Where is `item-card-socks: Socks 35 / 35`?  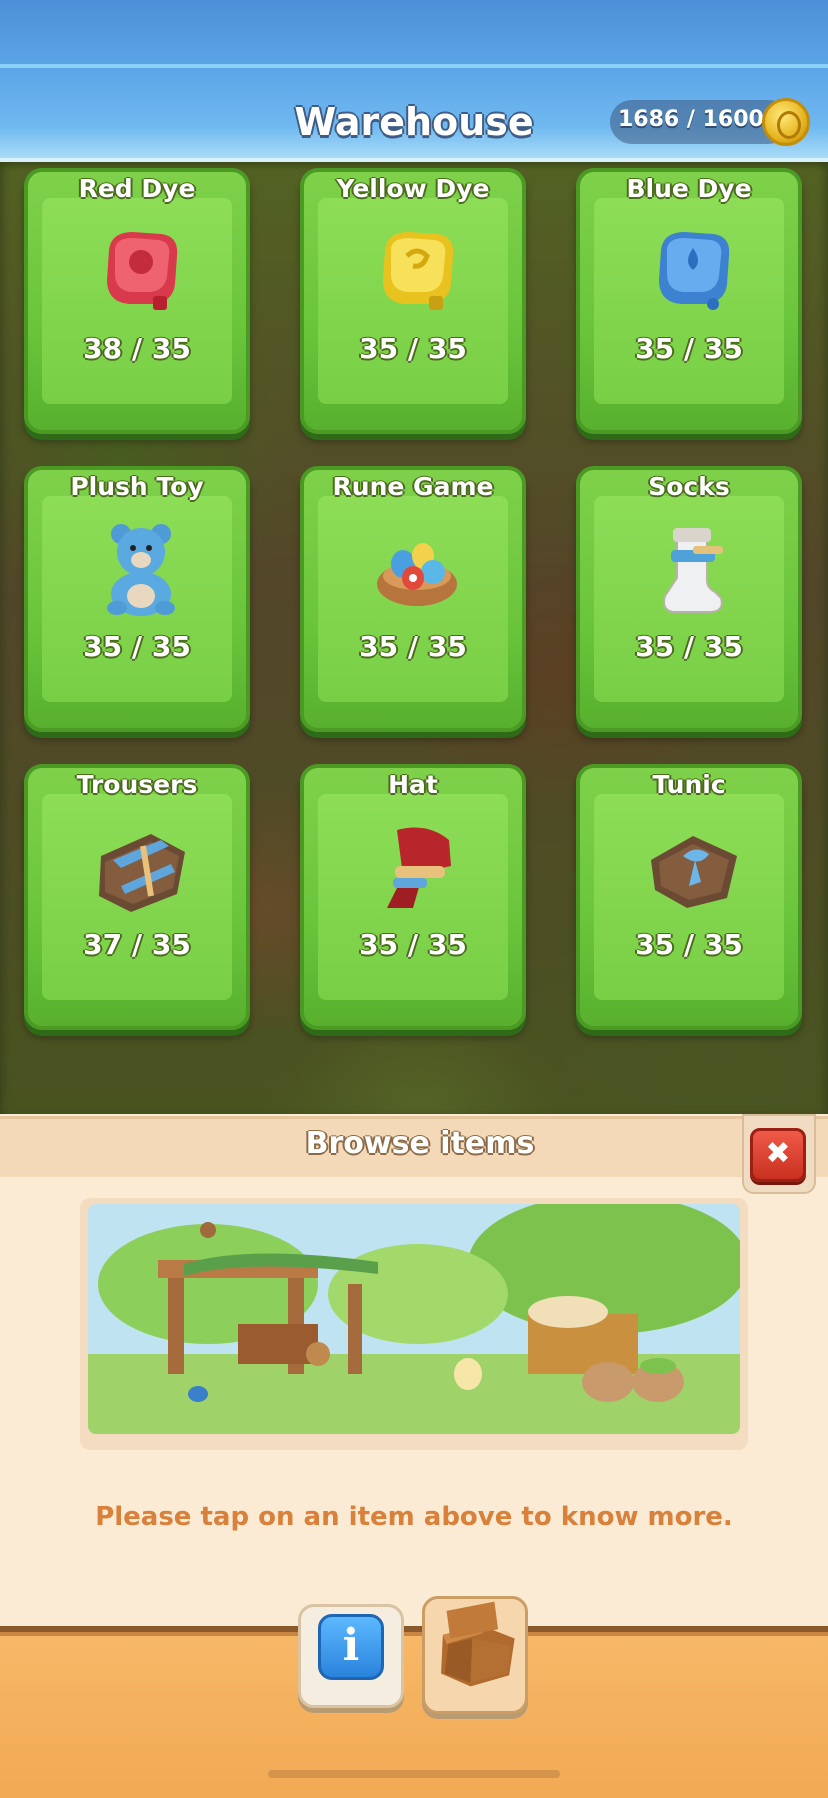 item-card-socks: Socks 35 / 35 is located at coordinates (689, 599).